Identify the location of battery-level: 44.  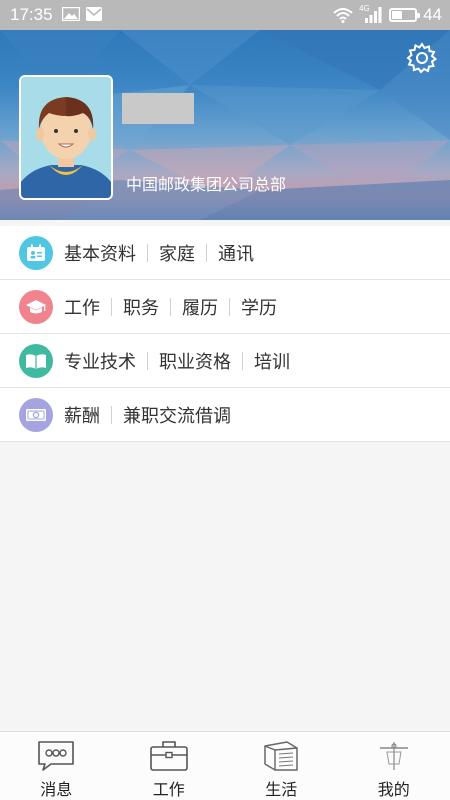
(432, 14).